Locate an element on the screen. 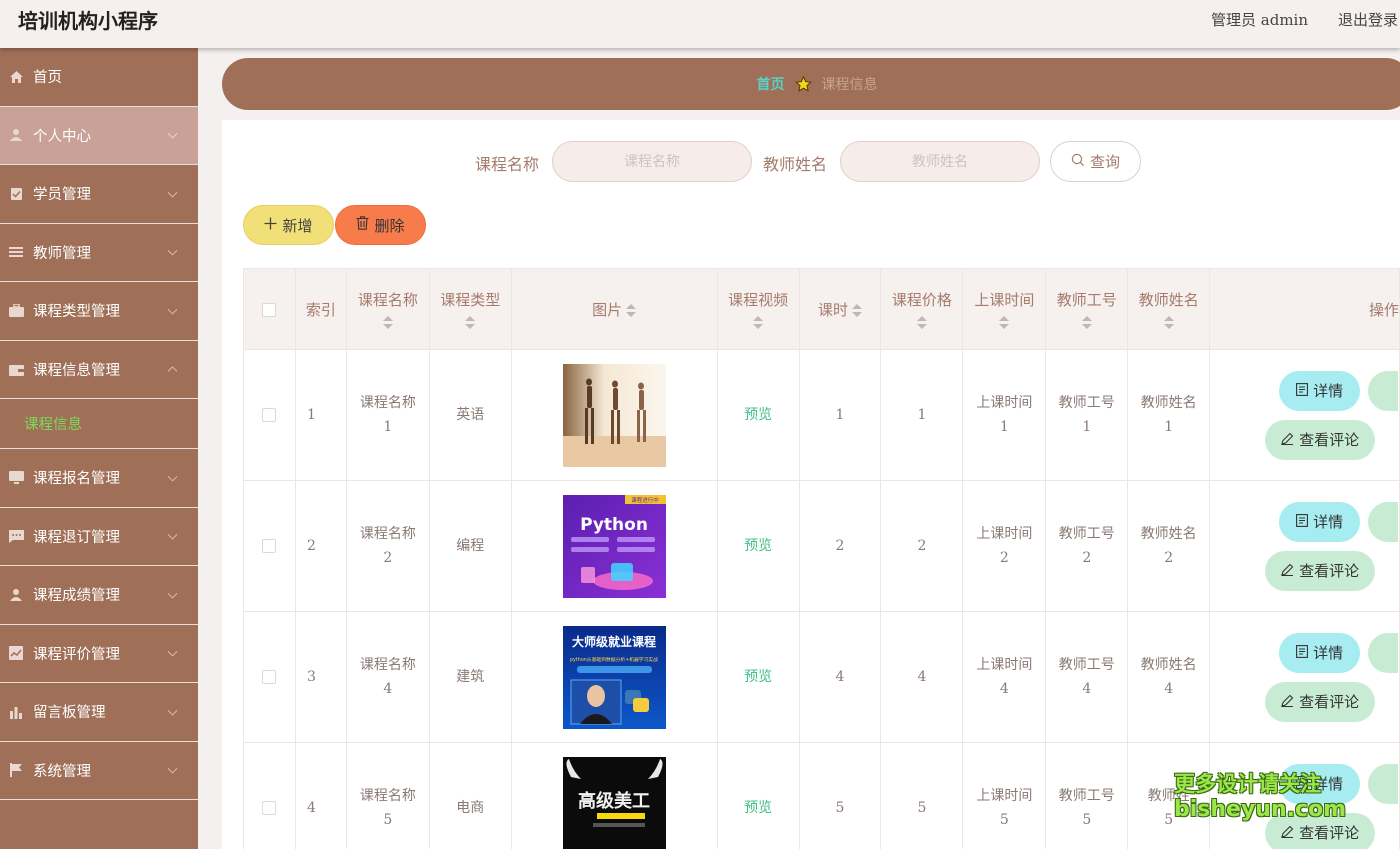  row-course-type: 英语 is located at coordinates (470, 415).